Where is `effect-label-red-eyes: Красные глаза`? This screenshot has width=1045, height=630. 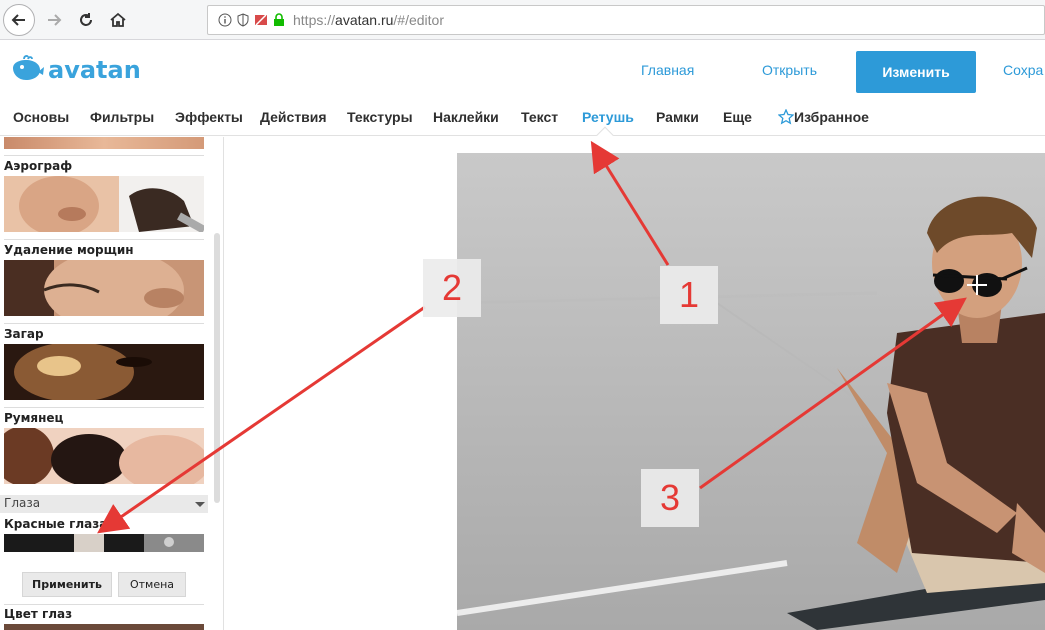 effect-label-red-eyes: Красные глаза is located at coordinates (56, 524).